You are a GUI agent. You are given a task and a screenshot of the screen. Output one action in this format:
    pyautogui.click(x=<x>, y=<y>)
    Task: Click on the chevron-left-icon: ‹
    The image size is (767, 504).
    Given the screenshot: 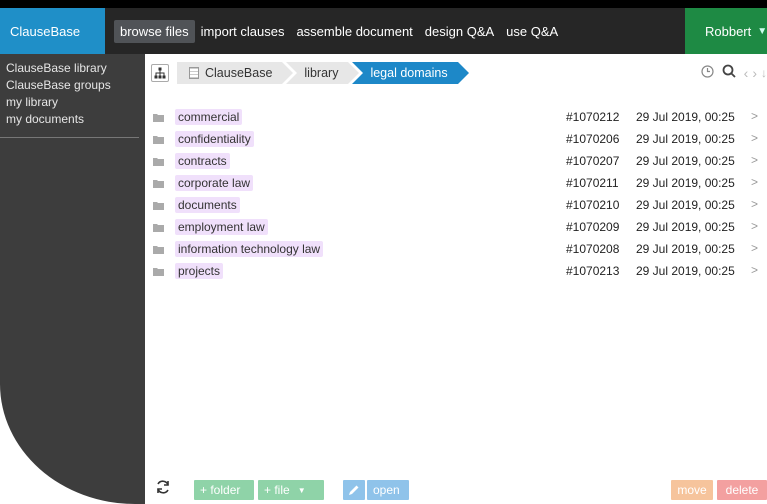 What is the action you would take?
    pyautogui.click(x=746, y=73)
    